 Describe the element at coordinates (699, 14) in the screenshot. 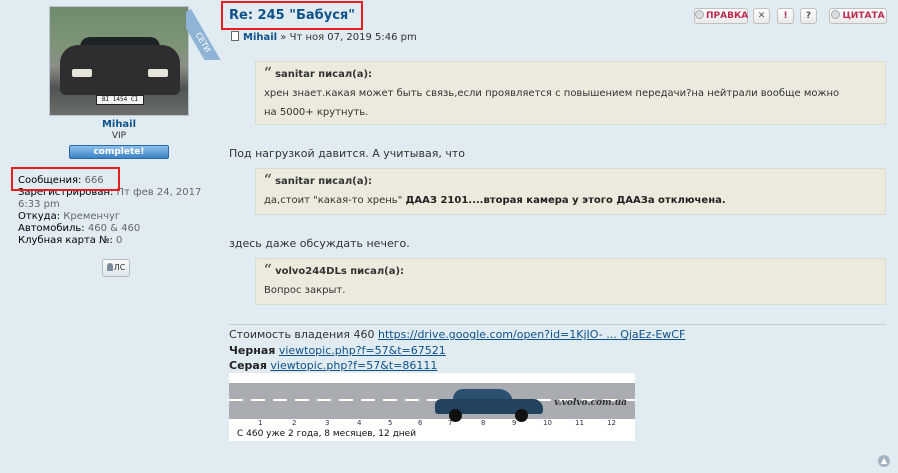

I see `edit-icon` at that location.